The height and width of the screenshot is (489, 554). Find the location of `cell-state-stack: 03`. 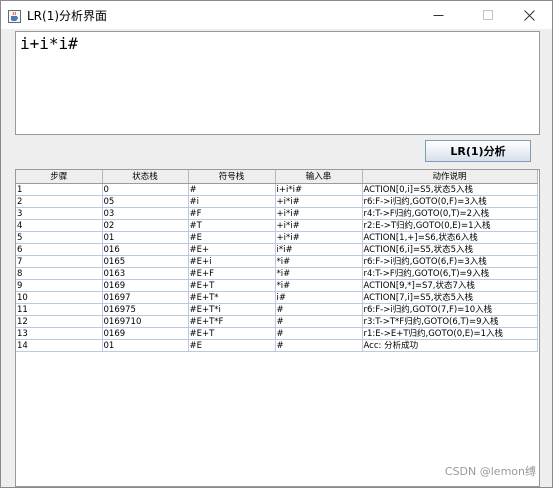

cell-state-stack: 03 is located at coordinates (145, 213).